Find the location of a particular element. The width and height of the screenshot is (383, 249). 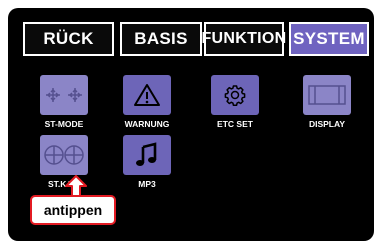

gear-icon is located at coordinates (235, 95).